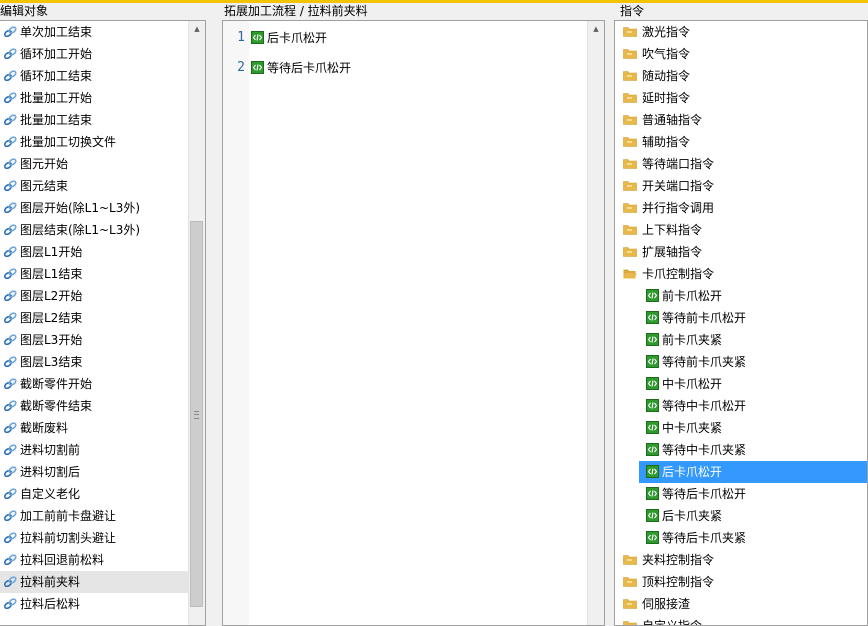 The width and height of the screenshot is (868, 626). I want to click on edit-object-item: 图层L1结束, so click(94, 274).